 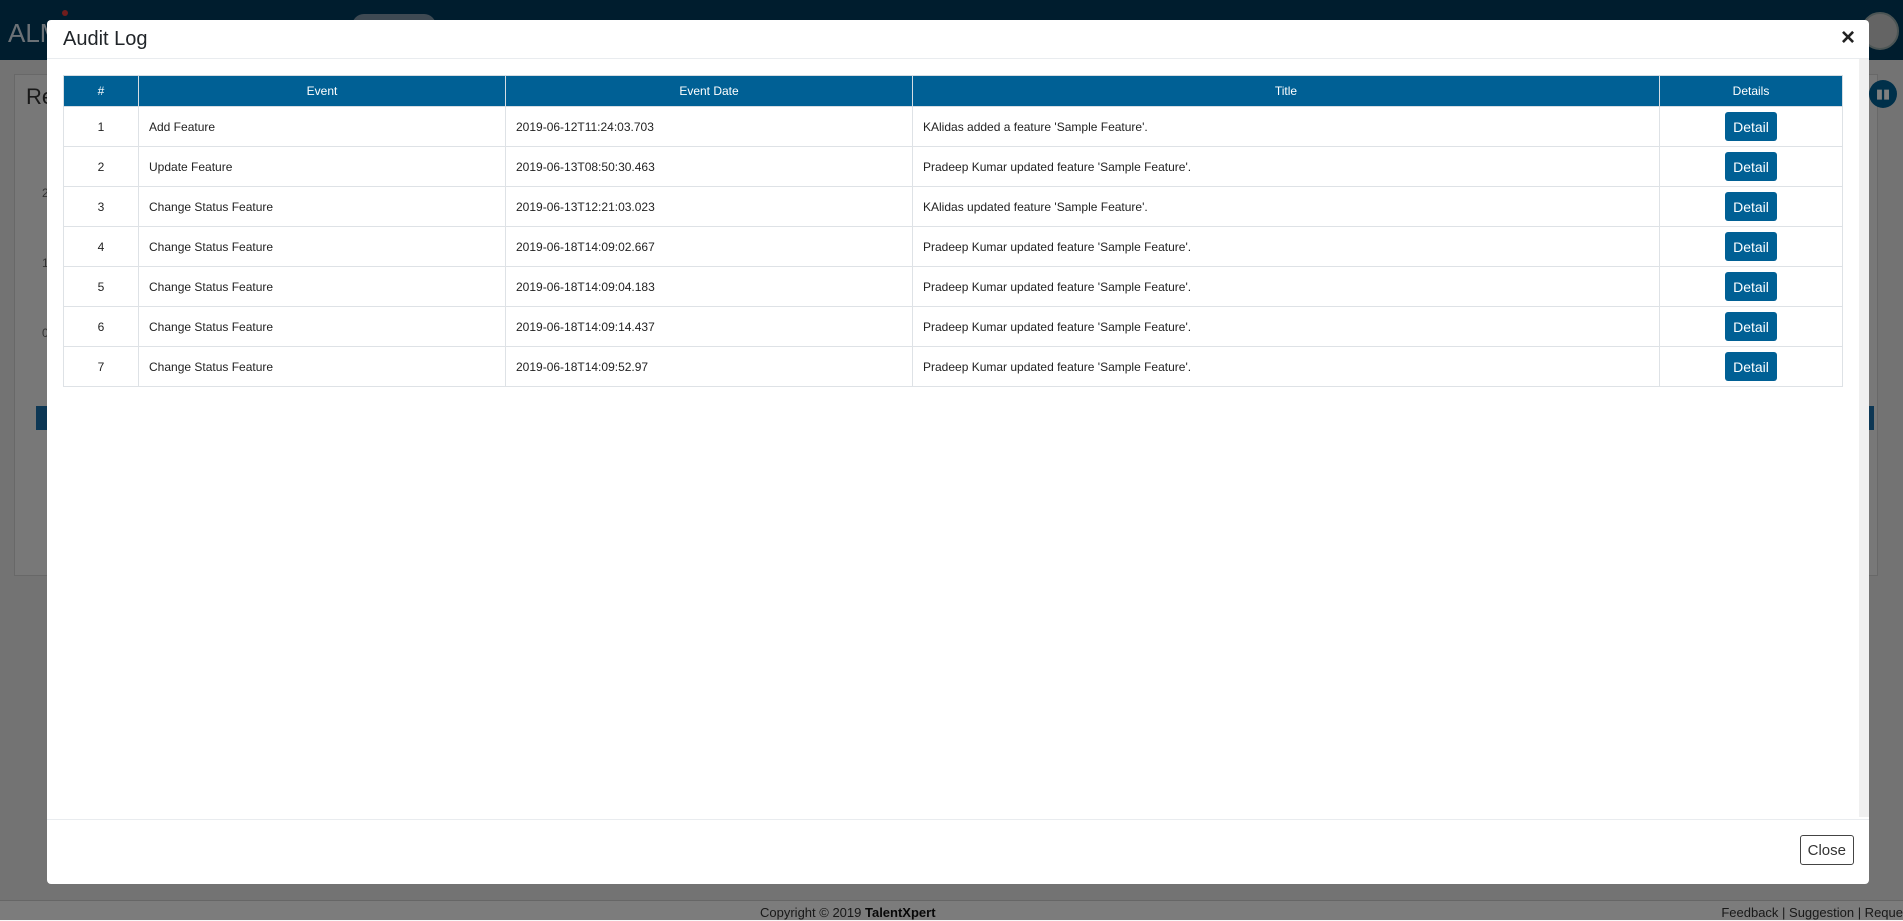 What do you see at coordinates (101, 246) in the screenshot?
I see `cell-number: 4` at bounding box center [101, 246].